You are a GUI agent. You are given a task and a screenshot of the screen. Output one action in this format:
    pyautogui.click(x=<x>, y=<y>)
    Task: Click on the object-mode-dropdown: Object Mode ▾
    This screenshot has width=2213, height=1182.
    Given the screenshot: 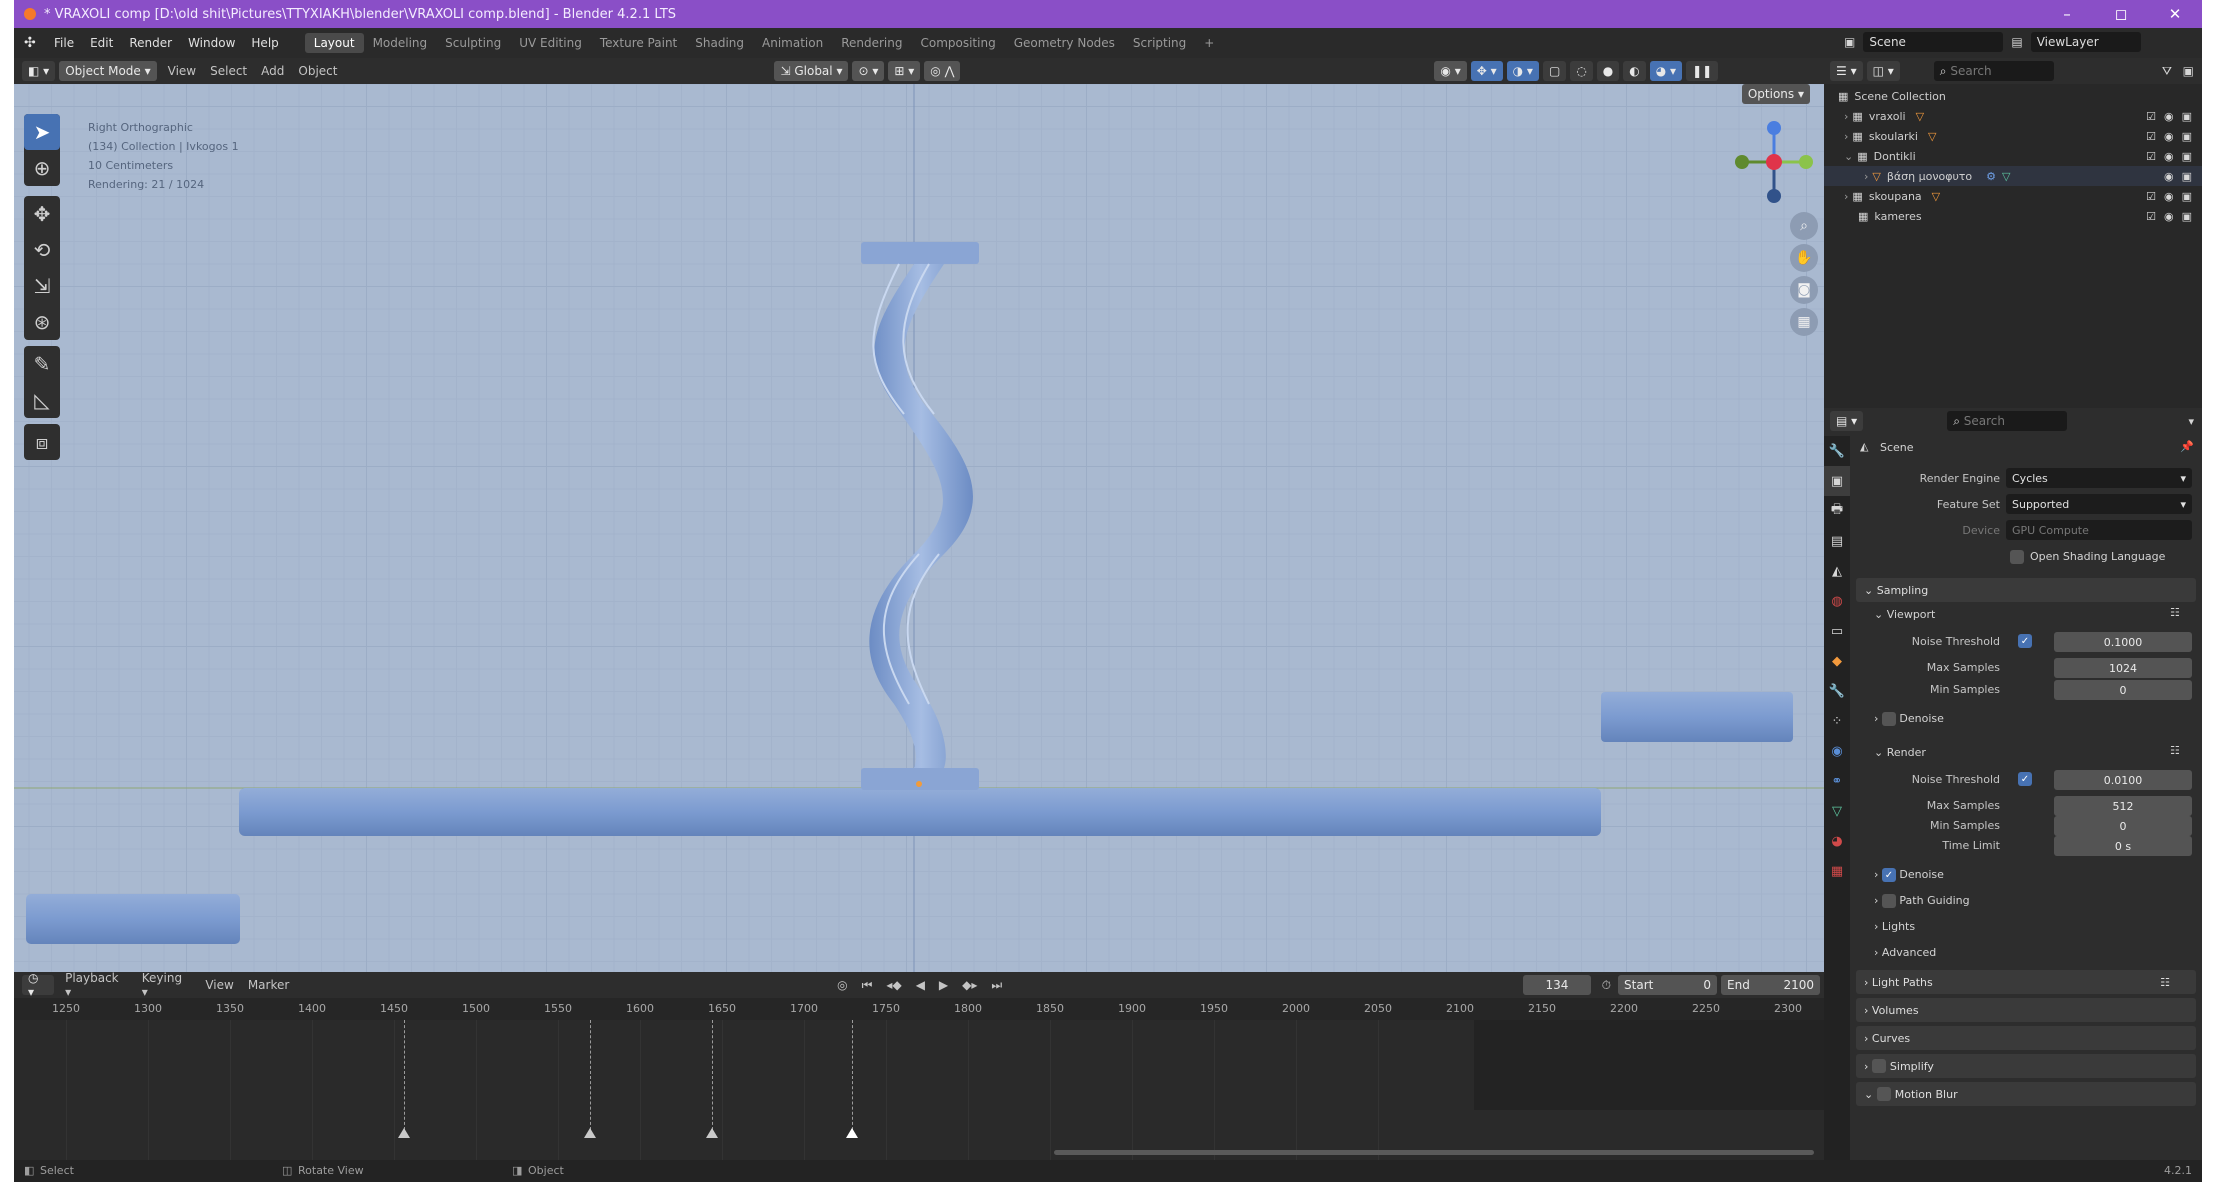 What is the action you would take?
    pyautogui.click(x=108, y=71)
    